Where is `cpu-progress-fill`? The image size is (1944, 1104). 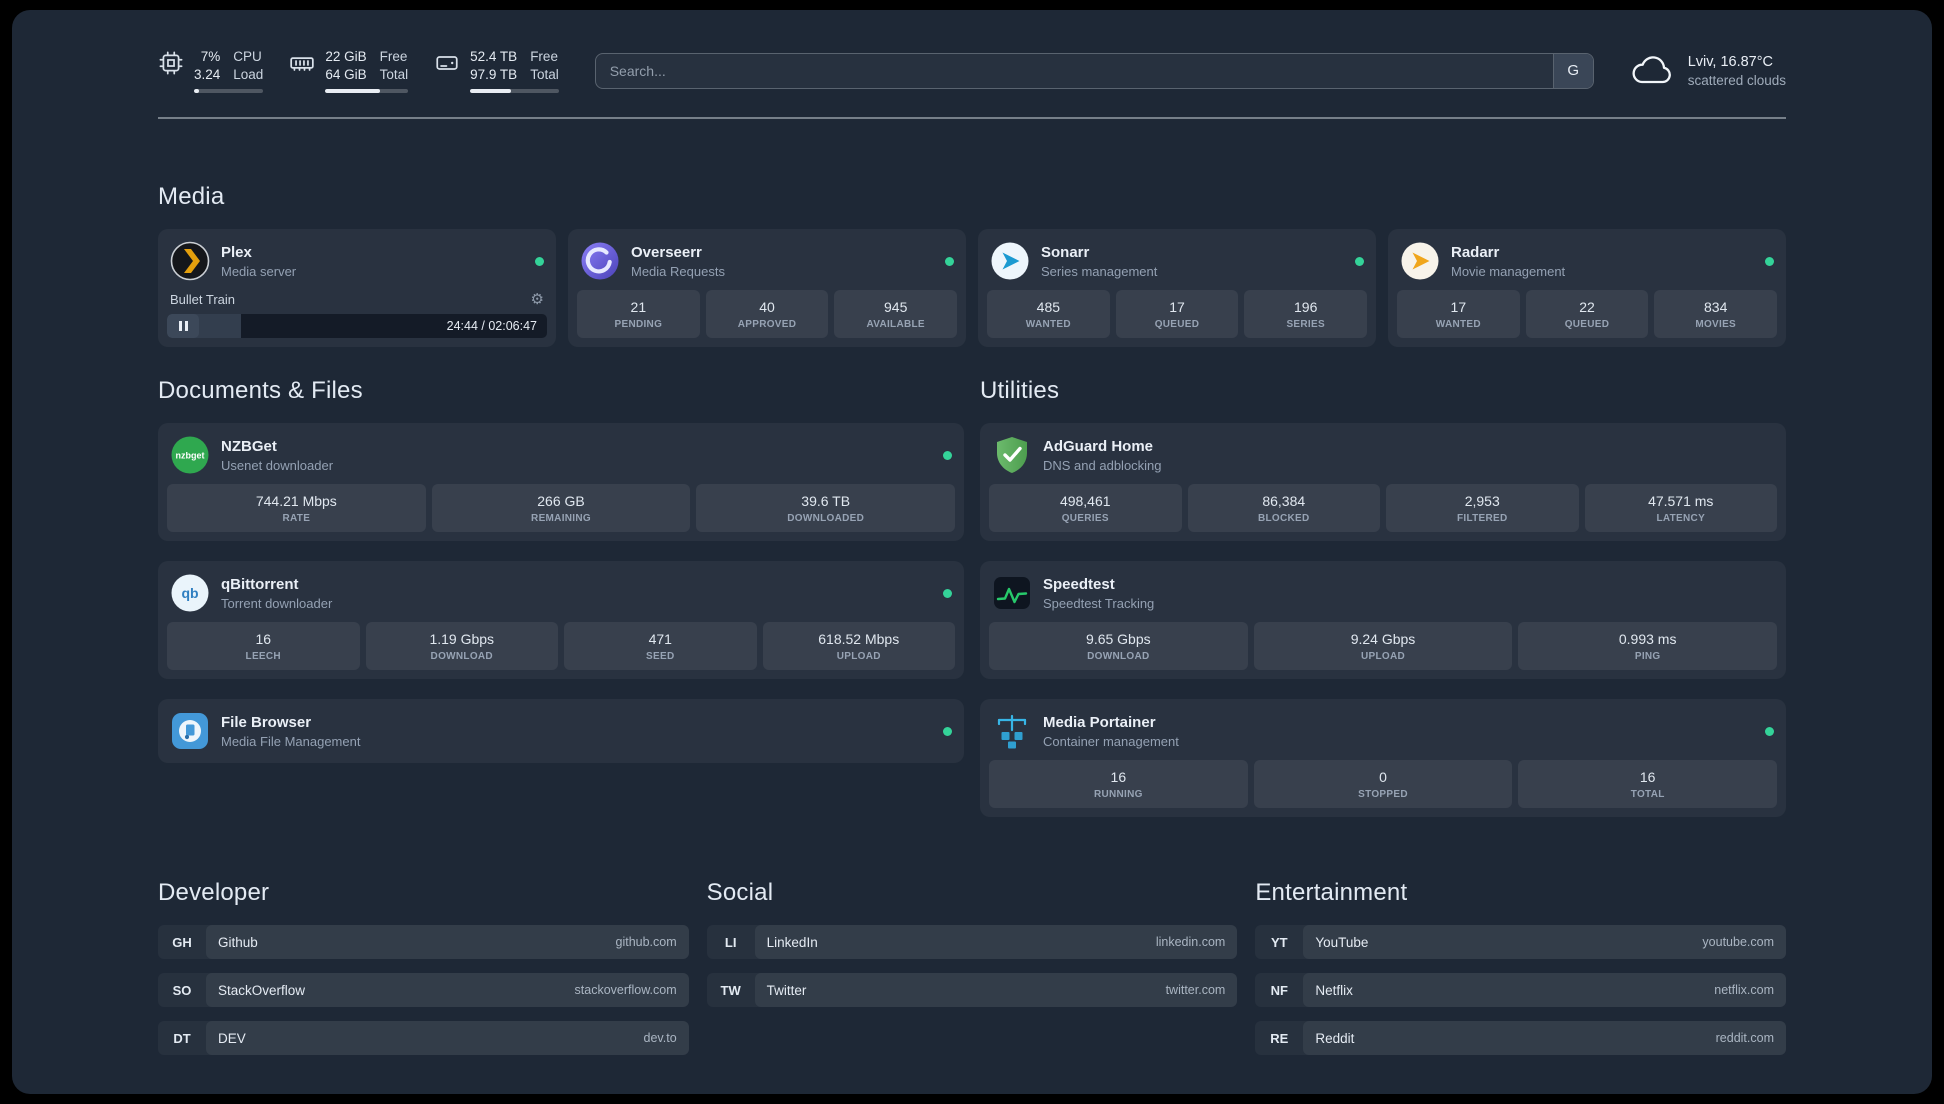
cpu-progress-fill is located at coordinates (196, 91).